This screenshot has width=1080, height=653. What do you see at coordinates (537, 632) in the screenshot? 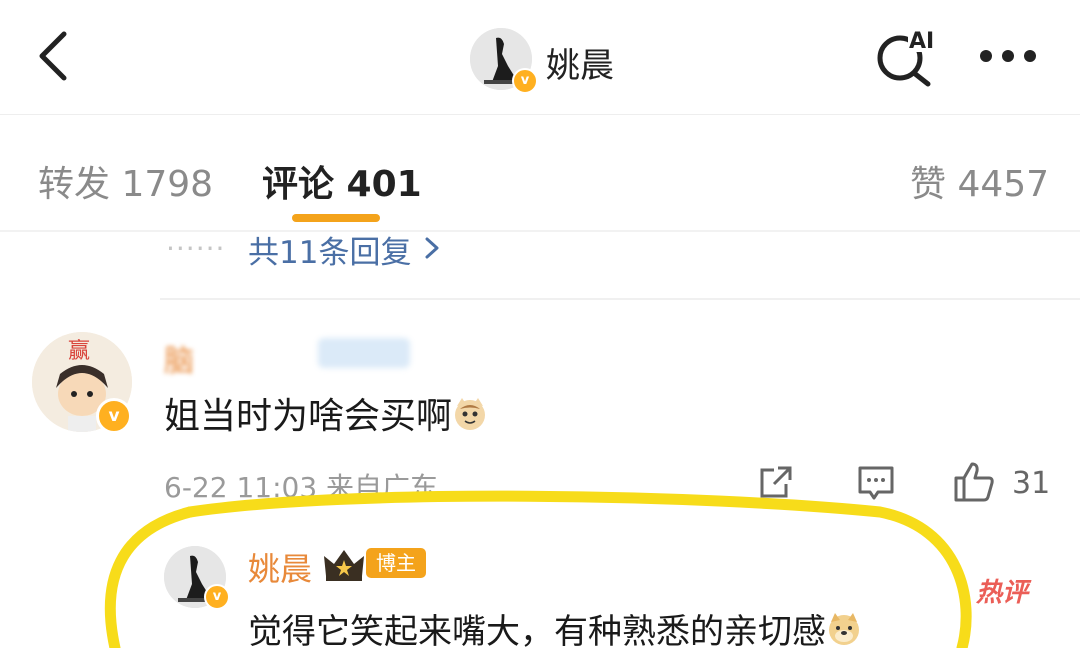
I see `reply-body: 觉得它笑起来嘴大，有种熟悉的亲切感` at bounding box center [537, 632].